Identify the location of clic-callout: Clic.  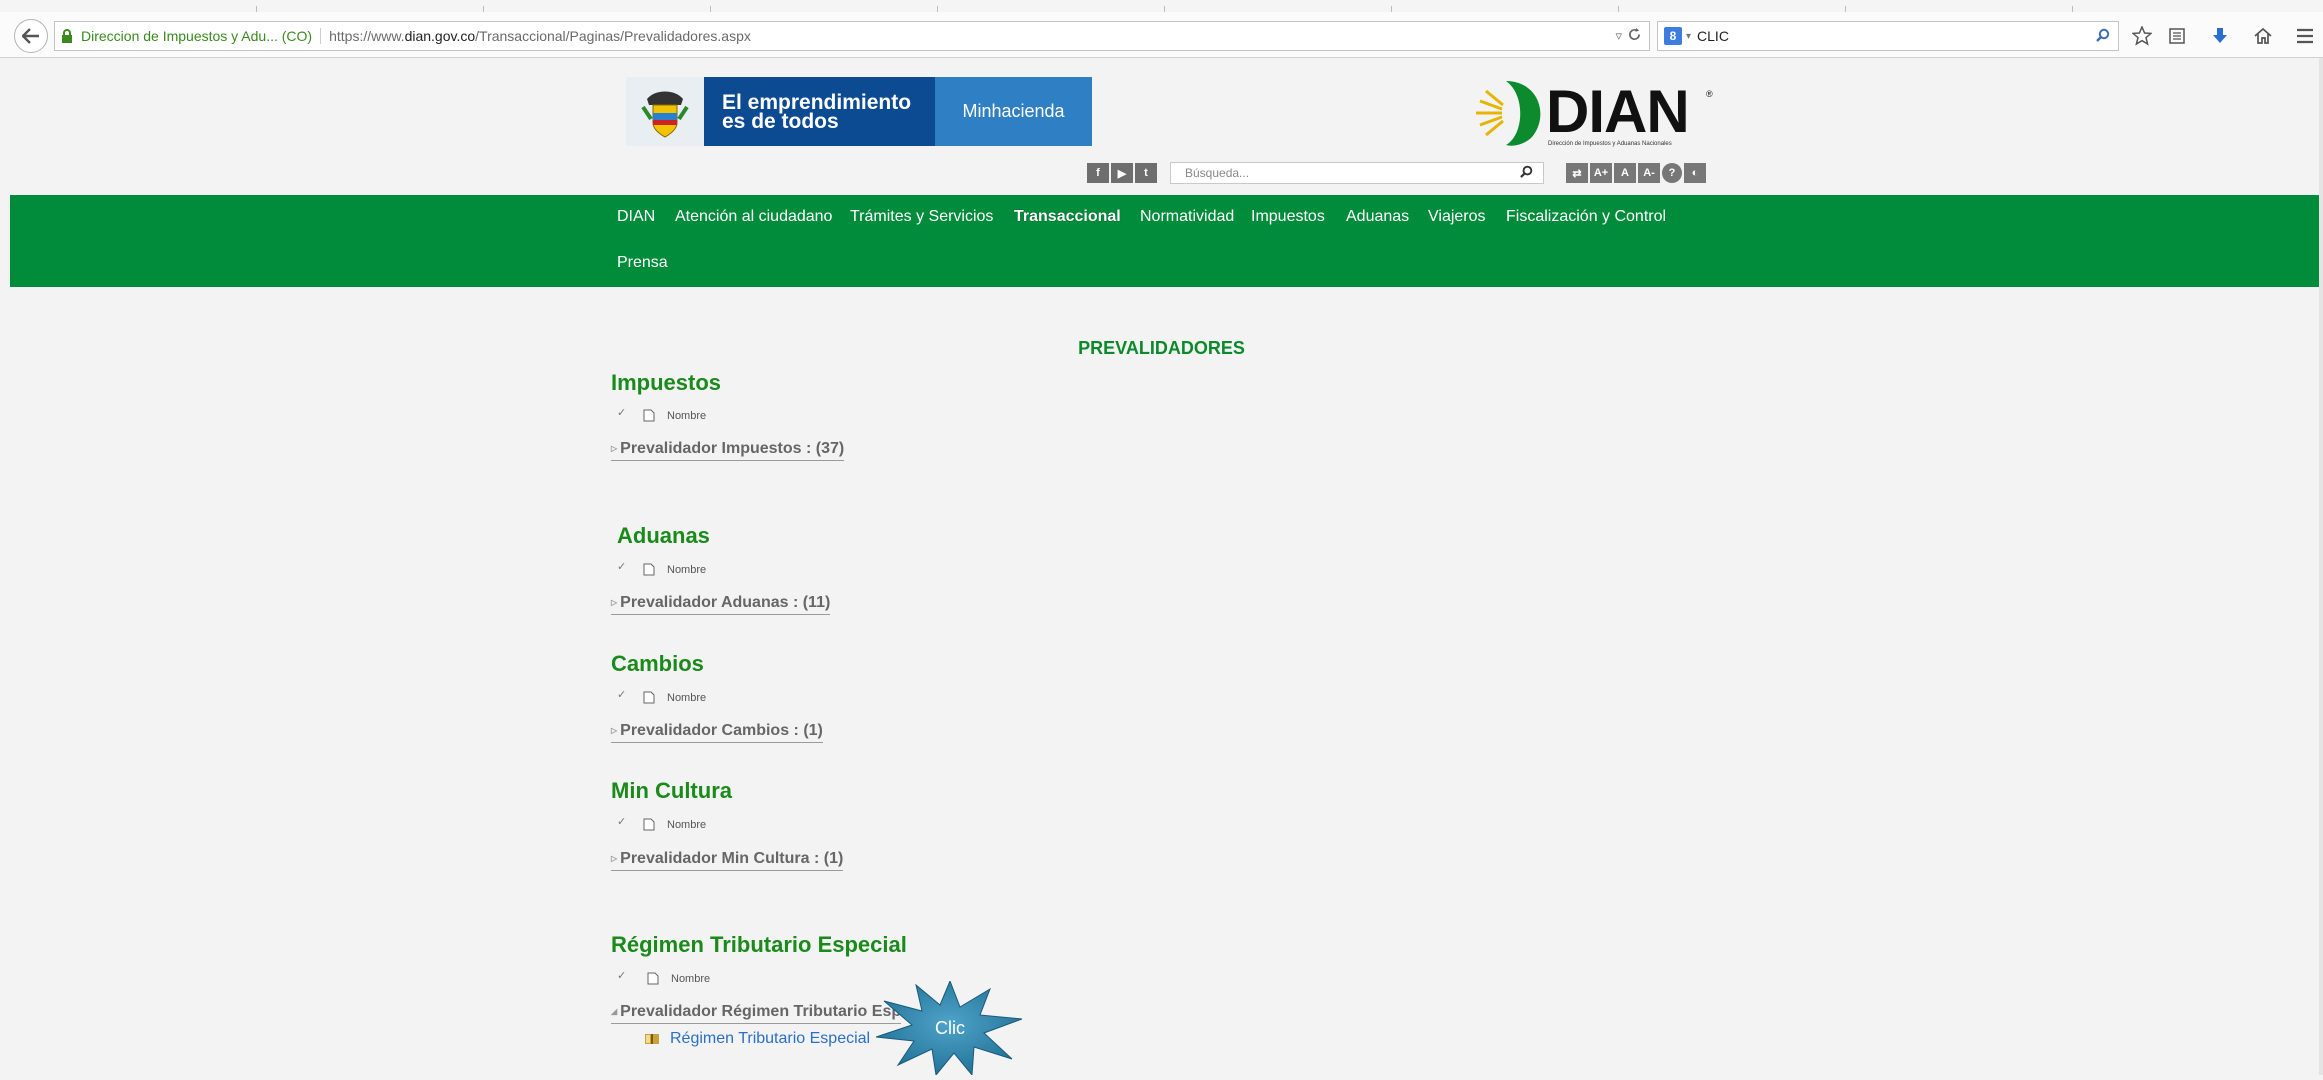
(949, 1028).